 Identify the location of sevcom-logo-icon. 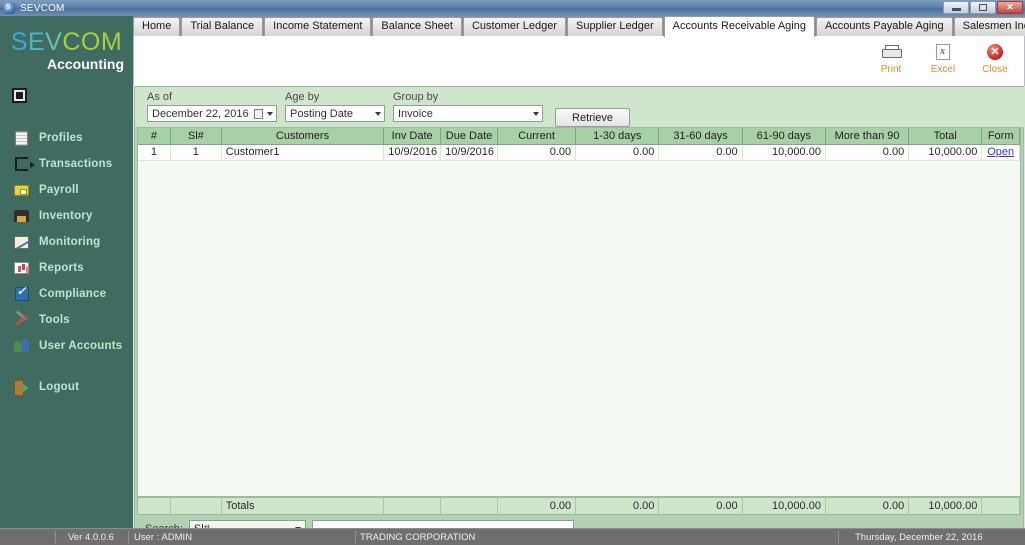
(9, 8).